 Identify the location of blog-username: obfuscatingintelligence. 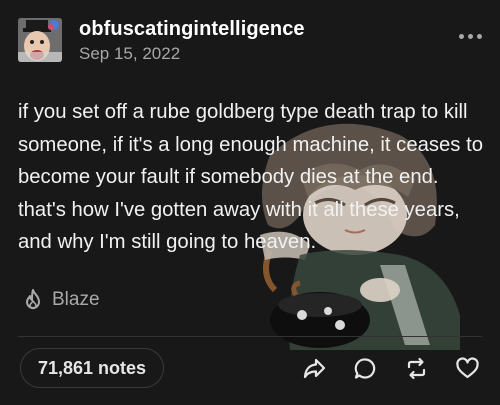
(192, 29).